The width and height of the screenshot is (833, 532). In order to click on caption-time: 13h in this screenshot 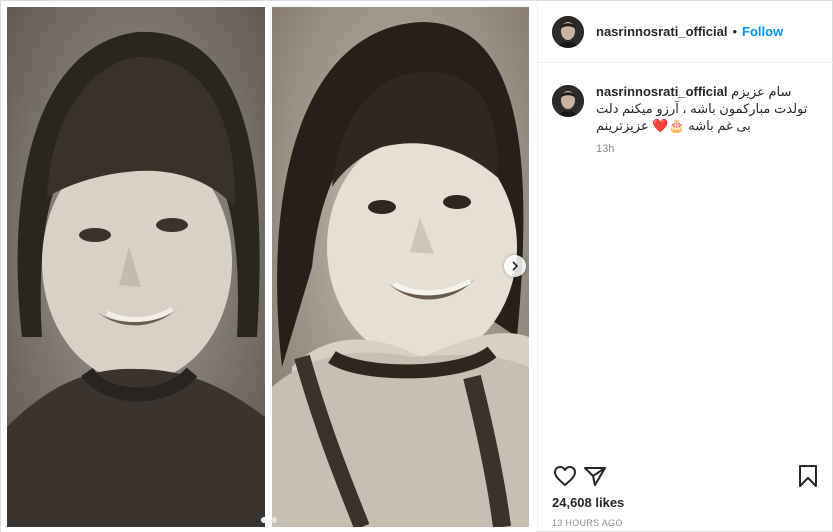, I will do `click(605, 149)`.